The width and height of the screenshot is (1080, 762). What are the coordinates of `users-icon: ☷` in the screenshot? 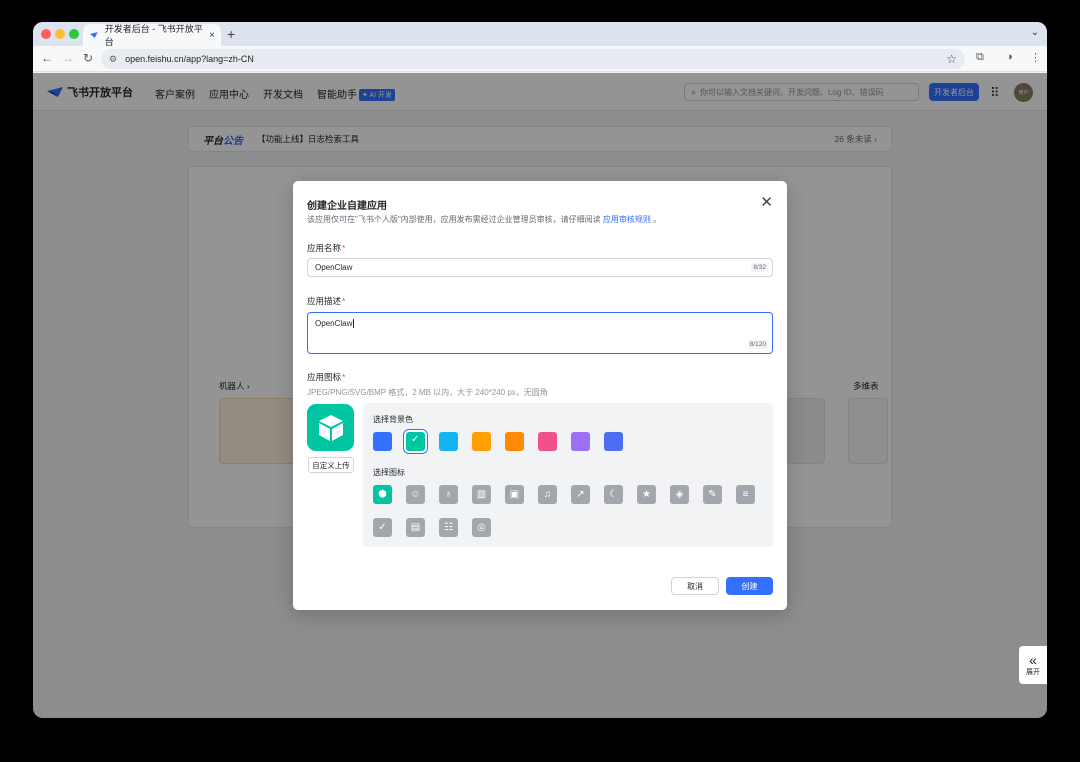 It's located at (448, 527).